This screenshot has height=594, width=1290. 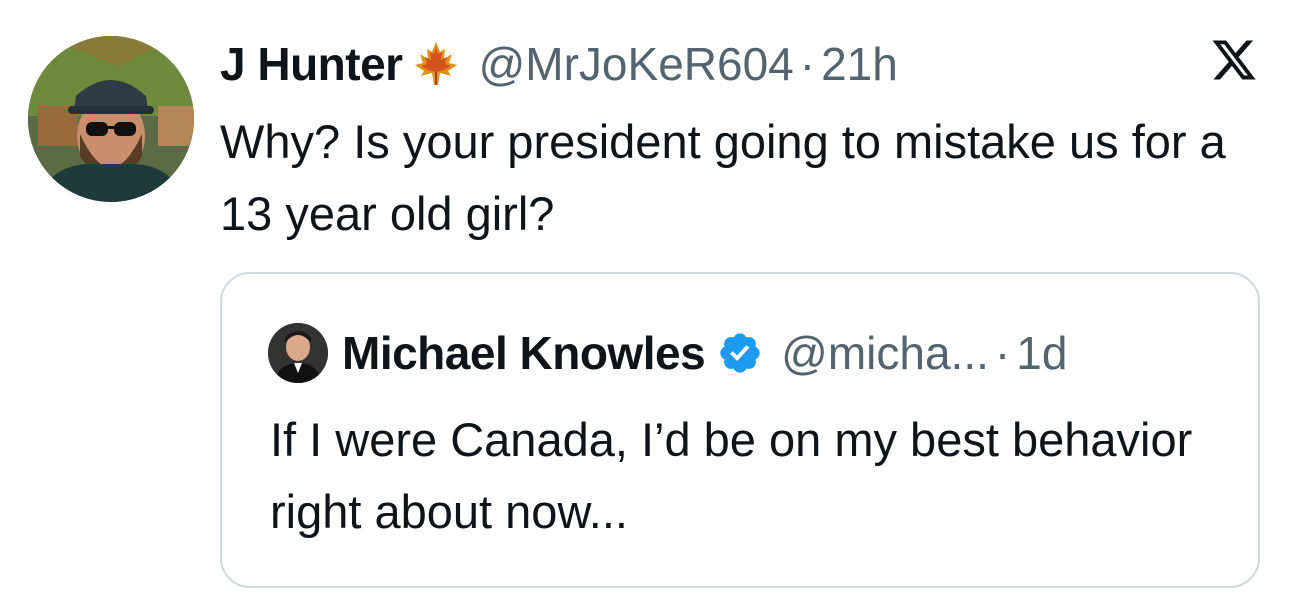 What do you see at coordinates (311, 64) in the screenshot?
I see `author-name: J Hunter` at bounding box center [311, 64].